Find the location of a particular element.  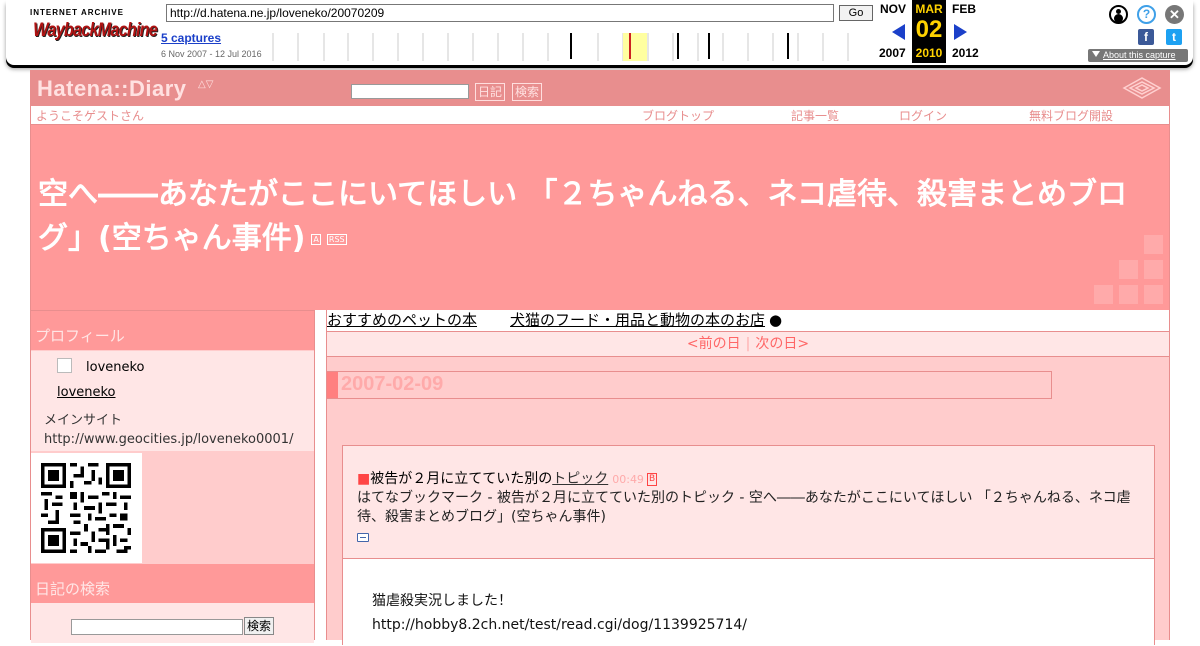

wayback-current-year: 2010 is located at coordinates (929, 53).